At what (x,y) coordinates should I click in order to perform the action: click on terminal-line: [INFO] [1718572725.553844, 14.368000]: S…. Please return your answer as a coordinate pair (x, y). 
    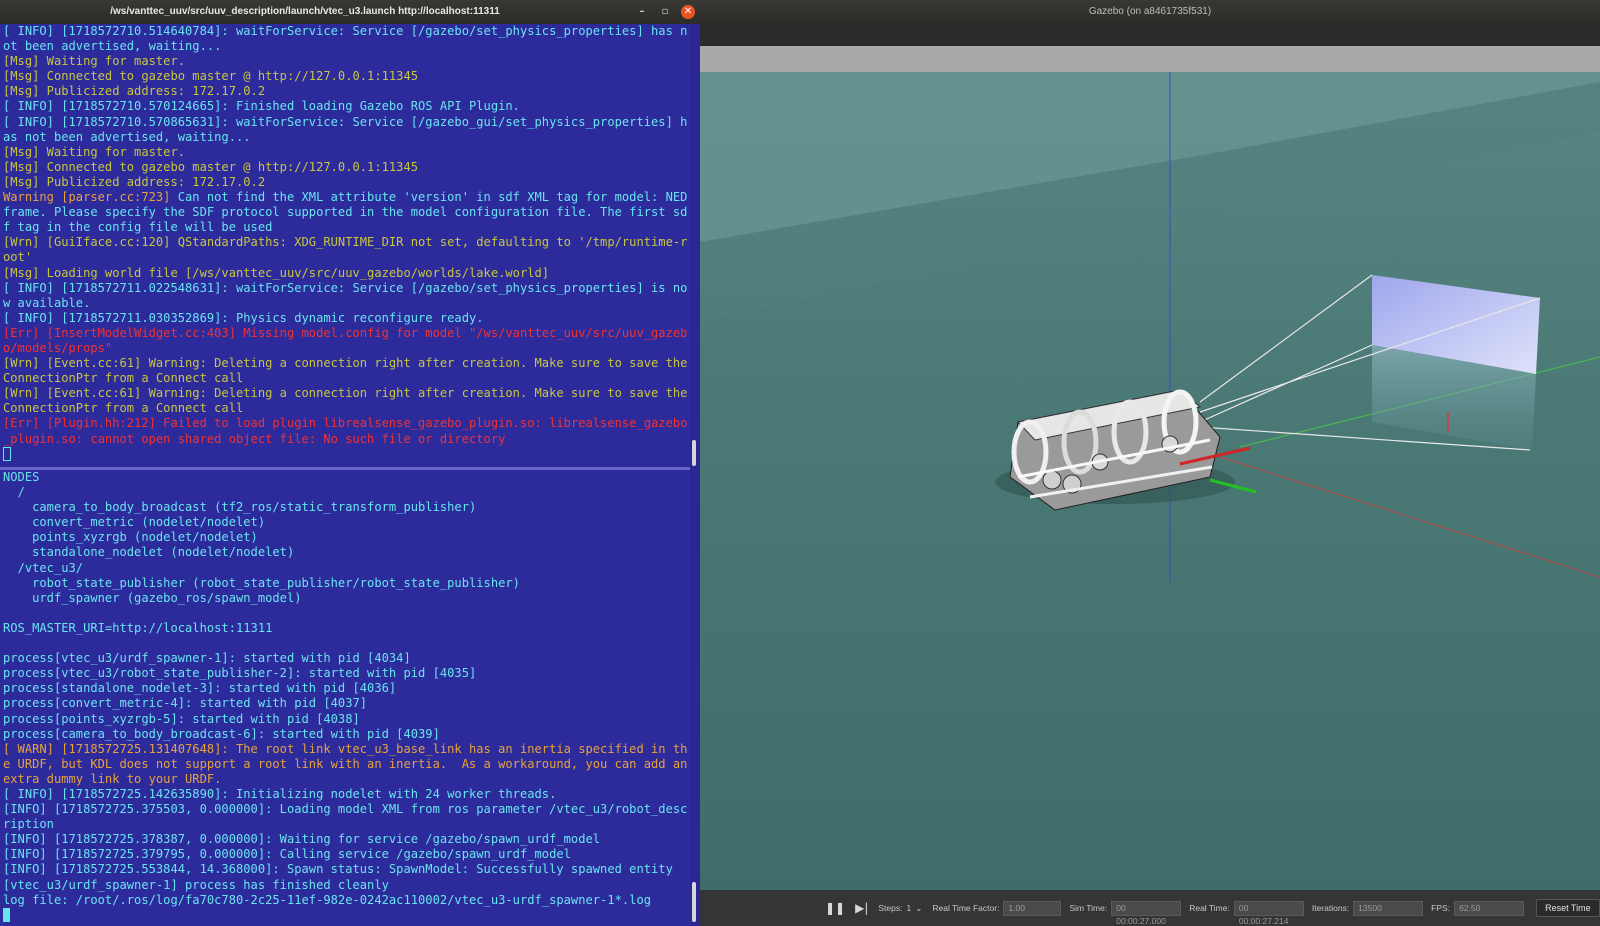
    Looking at the image, I should click on (338, 869).